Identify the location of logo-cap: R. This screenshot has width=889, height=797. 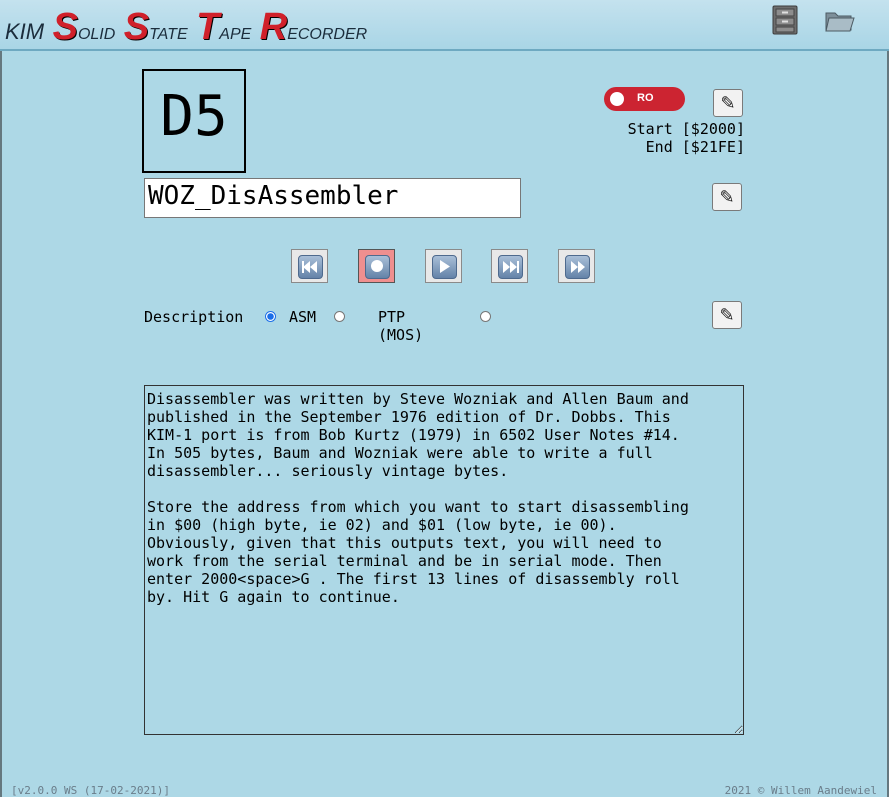
(273, 27).